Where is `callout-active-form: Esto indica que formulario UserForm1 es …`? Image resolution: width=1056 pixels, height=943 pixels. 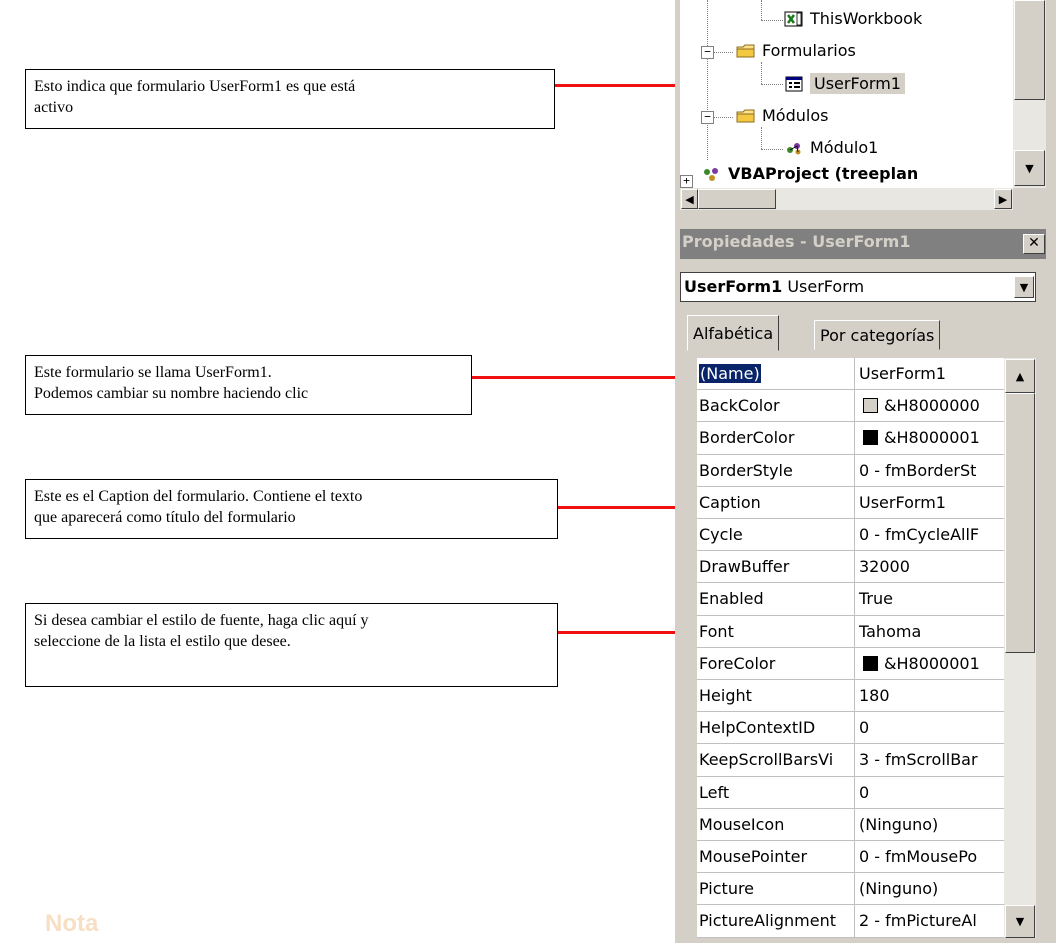
callout-active-form: Esto indica que formulario UserForm1 es … is located at coordinates (290, 99).